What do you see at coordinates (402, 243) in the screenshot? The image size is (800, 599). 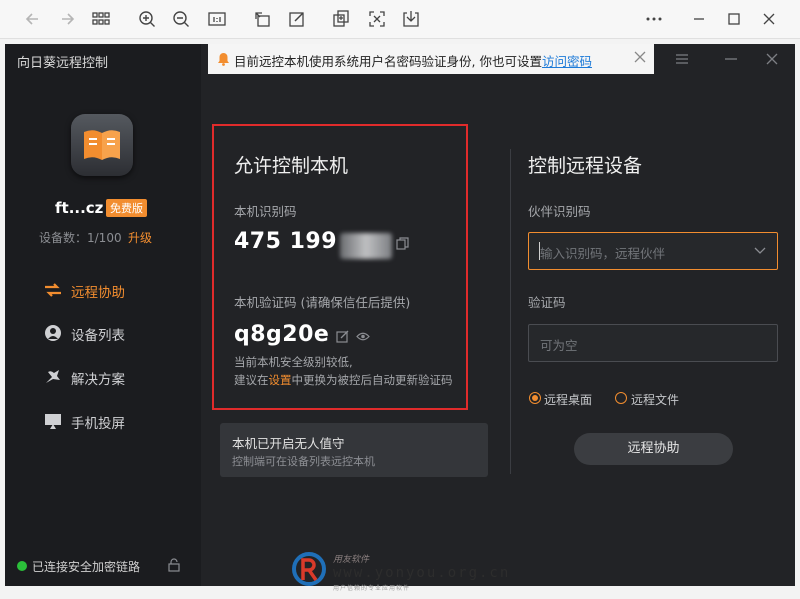 I see `copy-icon` at bounding box center [402, 243].